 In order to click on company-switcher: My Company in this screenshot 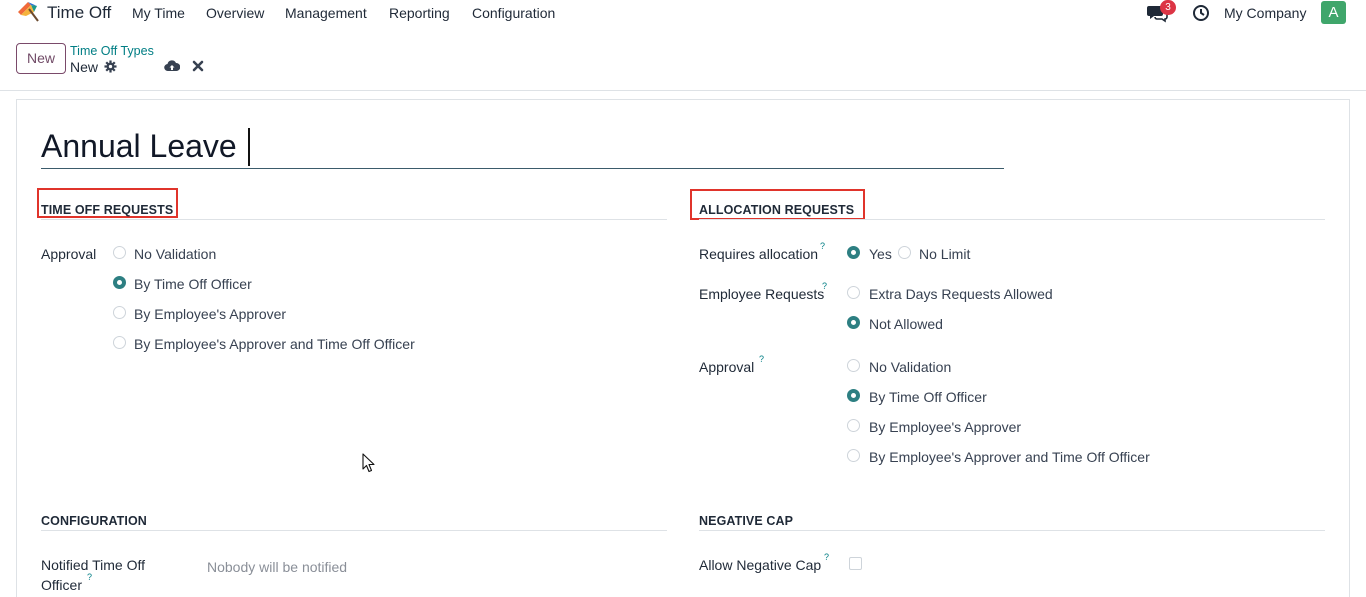, I will do `click(1265, 13)`.